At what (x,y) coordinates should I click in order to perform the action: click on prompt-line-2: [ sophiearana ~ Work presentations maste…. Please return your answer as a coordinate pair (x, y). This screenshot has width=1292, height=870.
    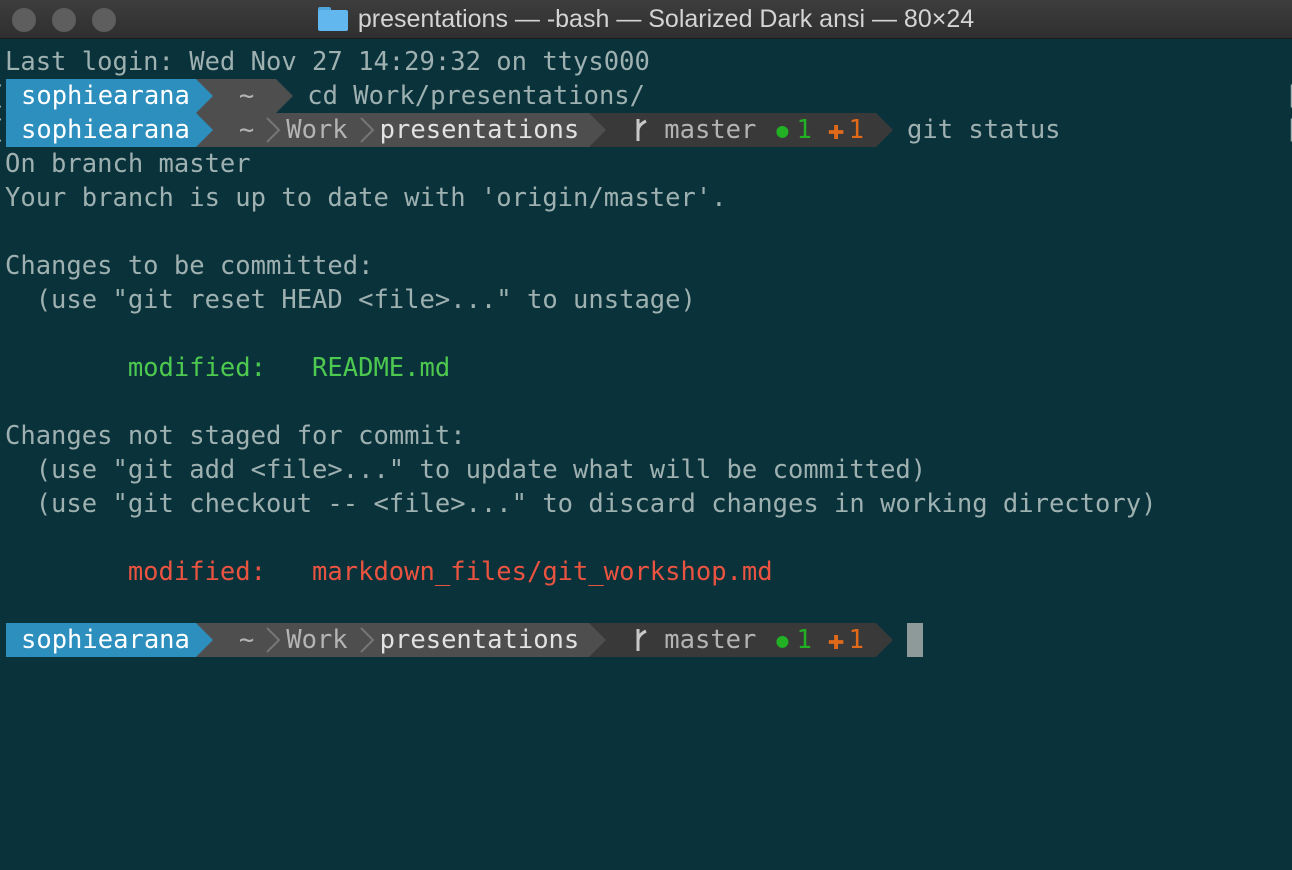
    Looking at the image, I should click on (646, 130).